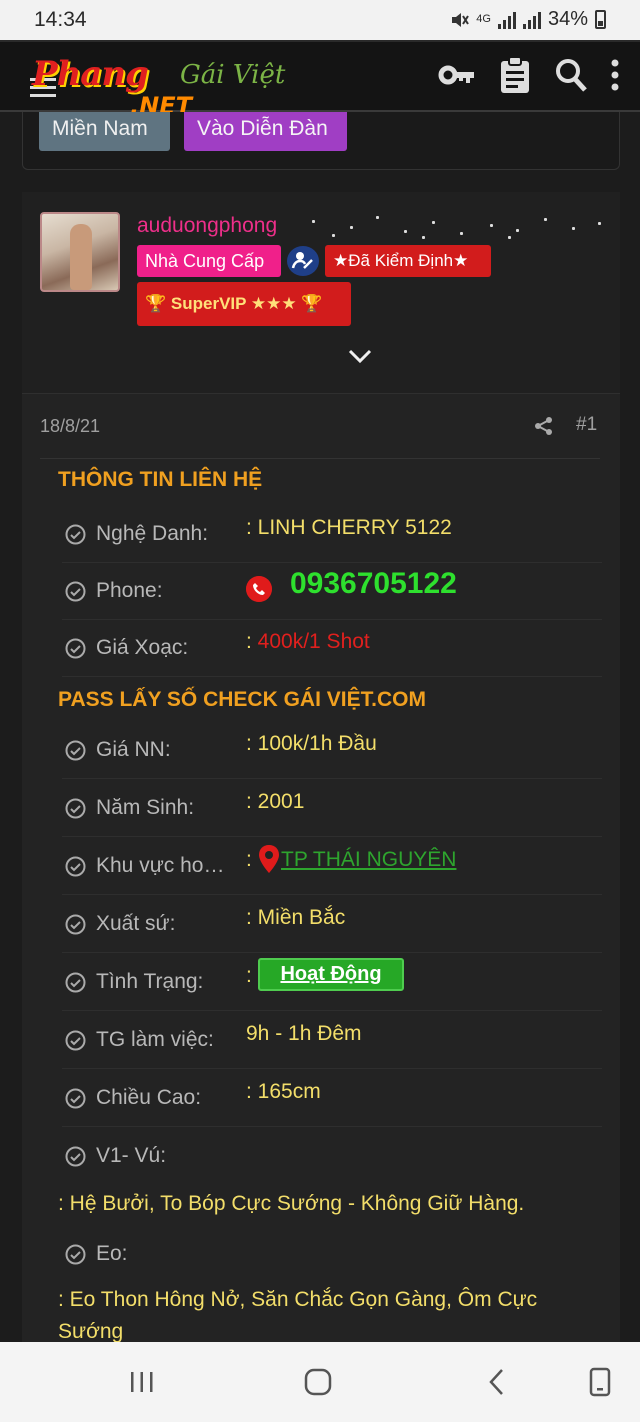 The height and width of the screenshot is (1422, 640). Describe the element at coordinates (320, 458) in the screenshot. I see `divider` at that location.